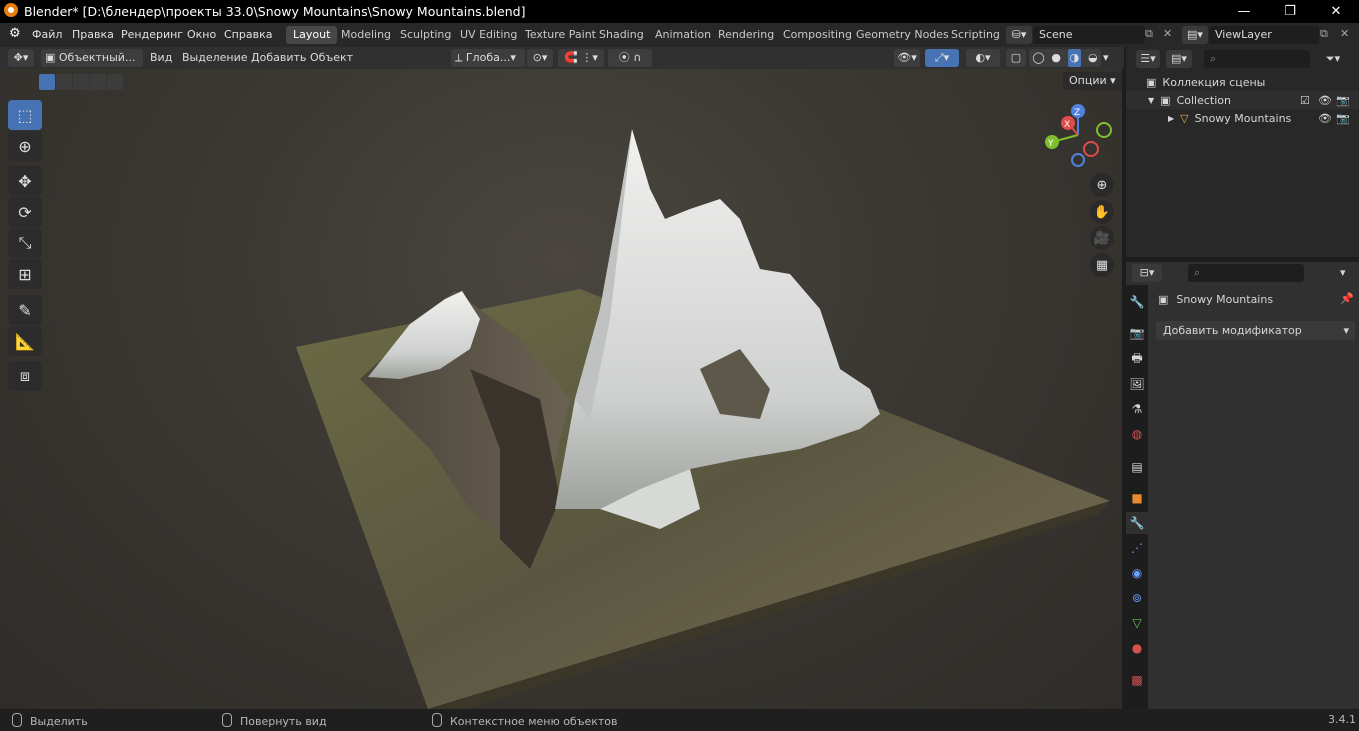  What do you see at coordinates (1074, 58) in the screenshot?
I see `material-shading-icon: ◑` at bounding box center [1074, 58].